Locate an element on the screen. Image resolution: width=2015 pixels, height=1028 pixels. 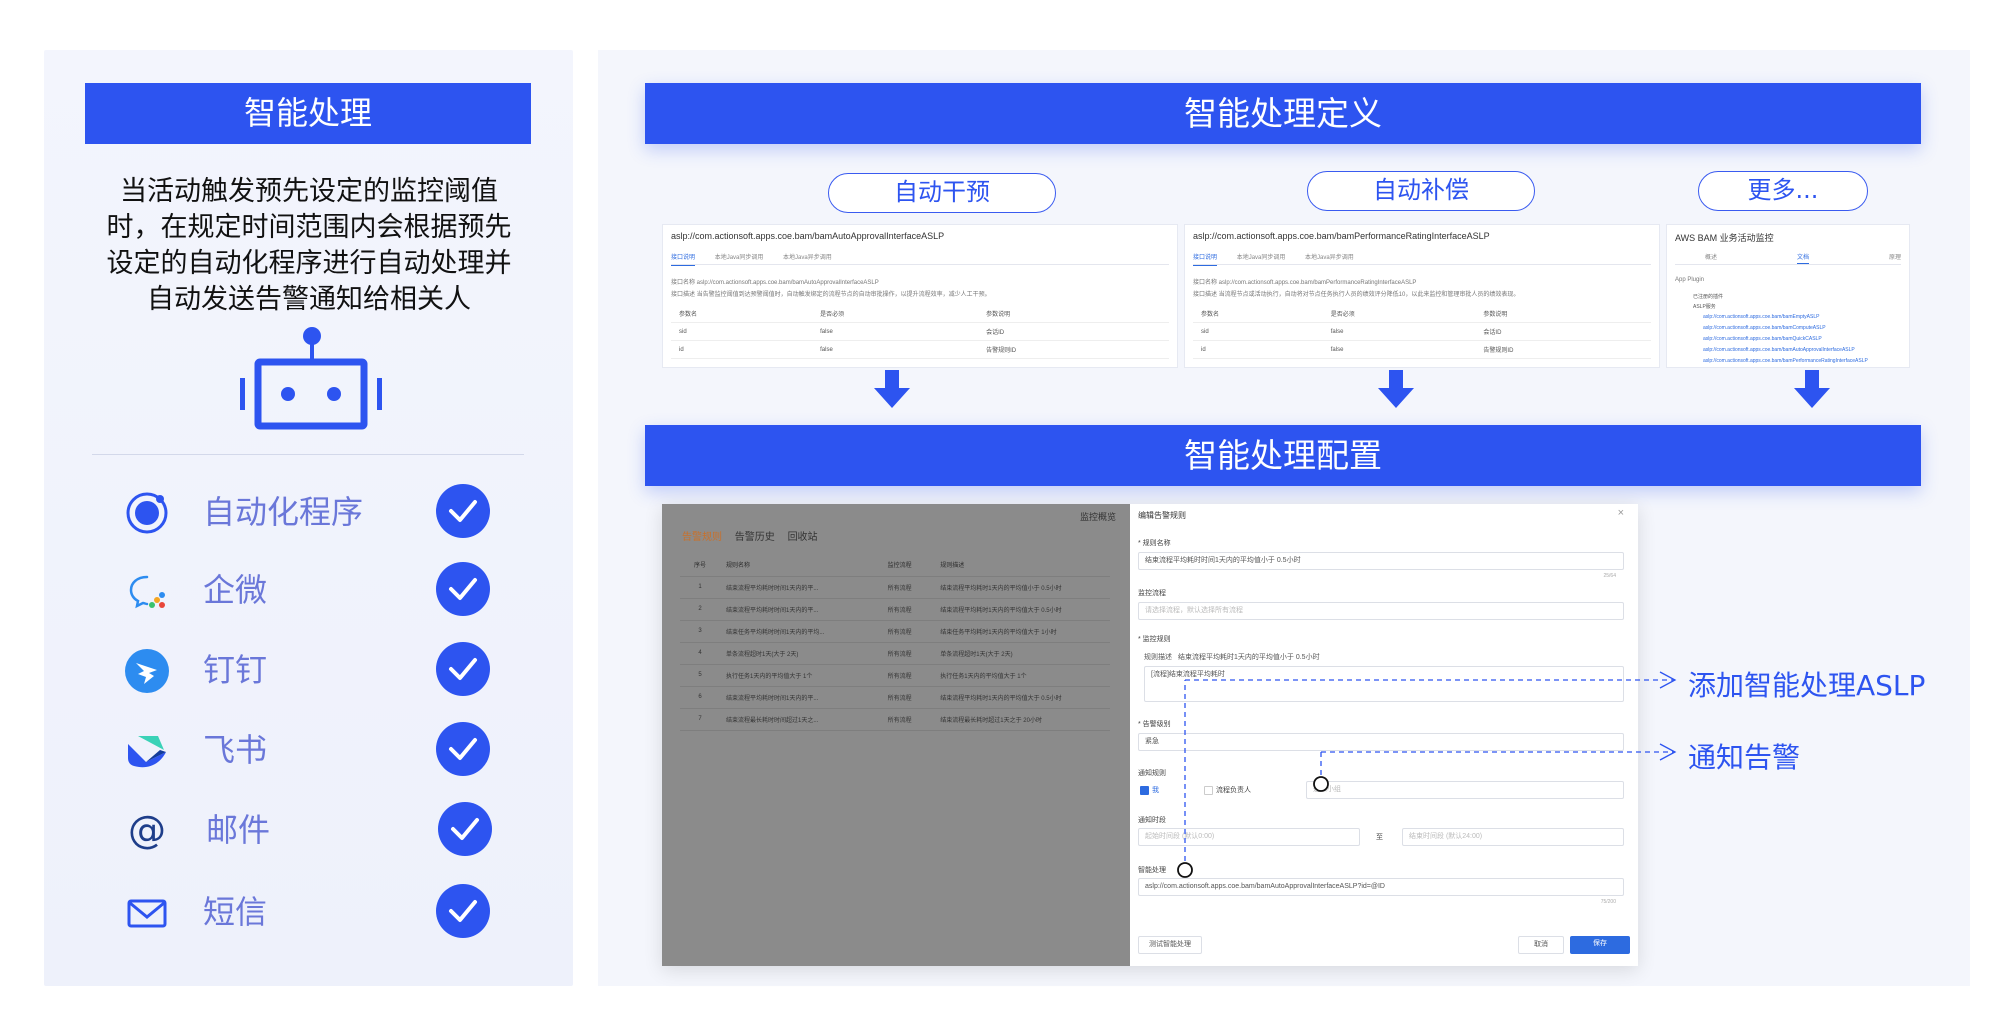
card-tab: 概述 is located at coordinates (1711, 257).